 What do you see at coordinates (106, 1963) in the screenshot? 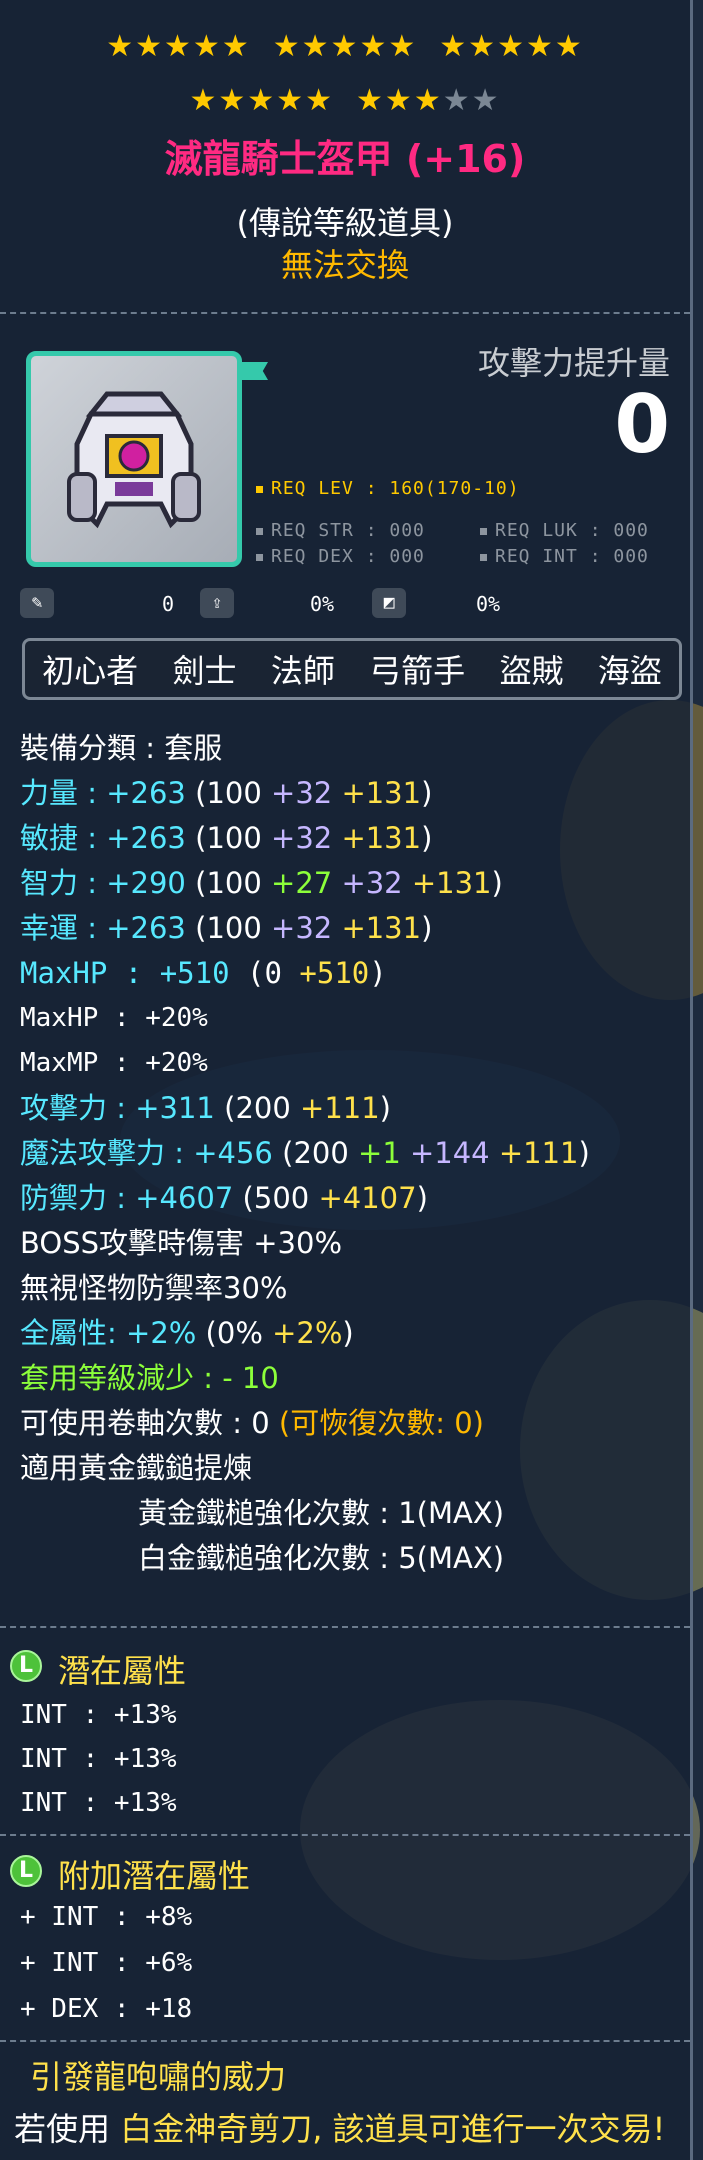
I see `additional-potential-line: + INT : +6%` at bounding box center [106, 1963].